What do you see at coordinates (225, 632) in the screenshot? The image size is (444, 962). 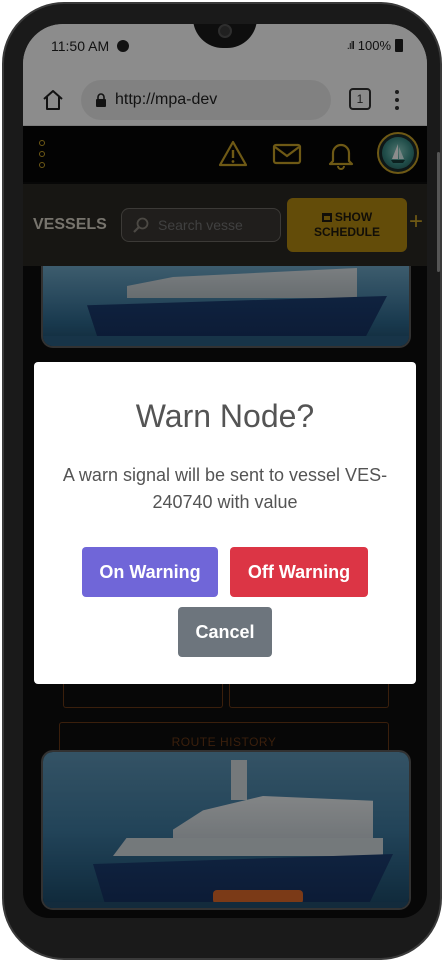 I see `cancel-button: Cancel` at bounding box center [225, 632].